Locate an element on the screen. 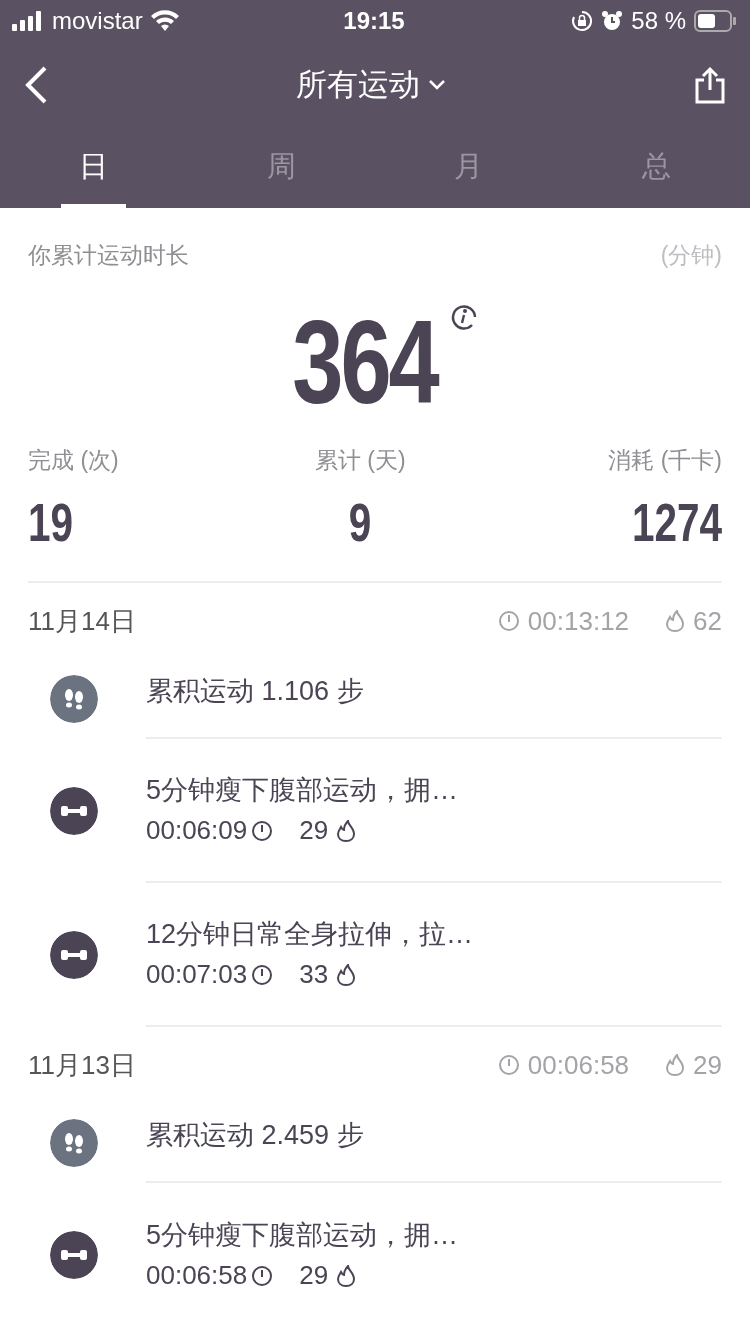 This screenshot has width=750, height=1334. stat-label: 累计 (天) is located at coordinates (360, 460).